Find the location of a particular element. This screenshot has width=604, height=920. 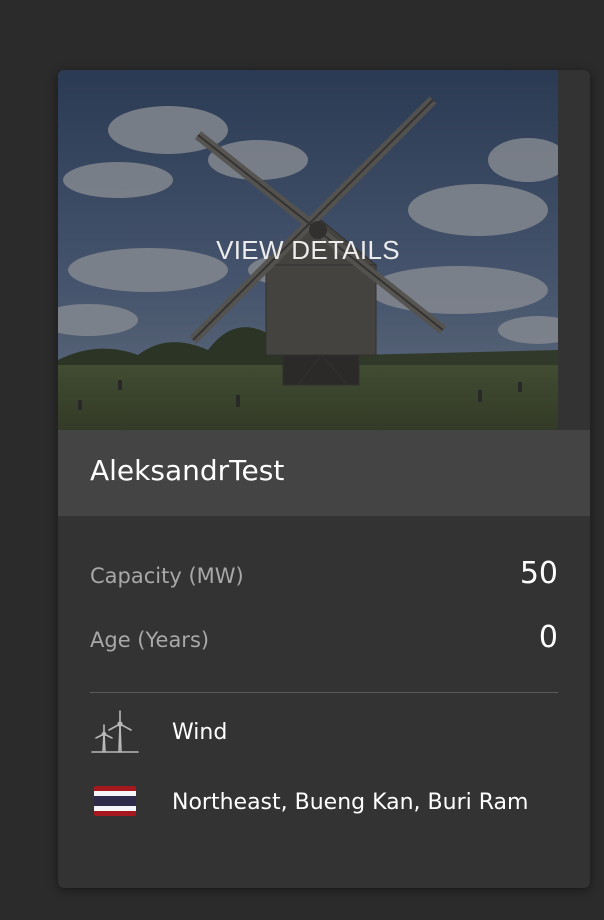

energy-type-label: Wind is located at coordinates (200, 732).